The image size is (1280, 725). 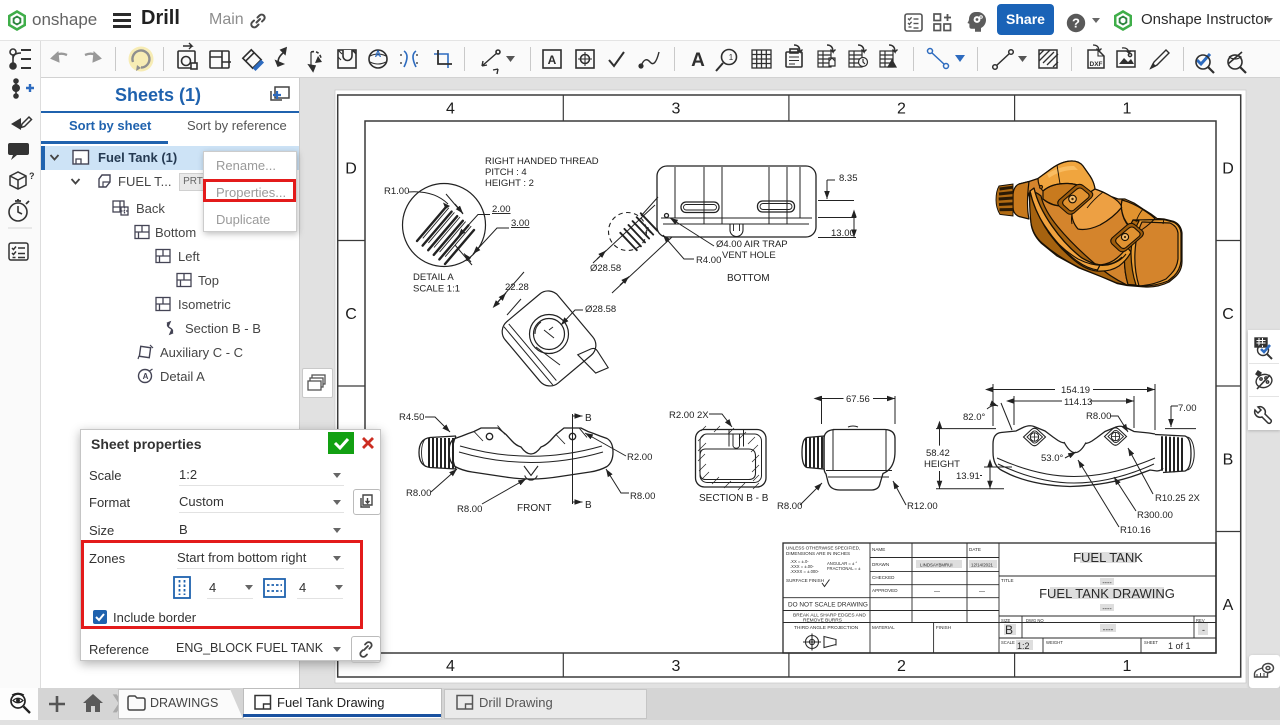 What do you see at coordinates (823, 548) in the screenshot?
I see `svg-text: UNLESS OTHERWISE SPECIFIED,` at bounding box center [823, 548].